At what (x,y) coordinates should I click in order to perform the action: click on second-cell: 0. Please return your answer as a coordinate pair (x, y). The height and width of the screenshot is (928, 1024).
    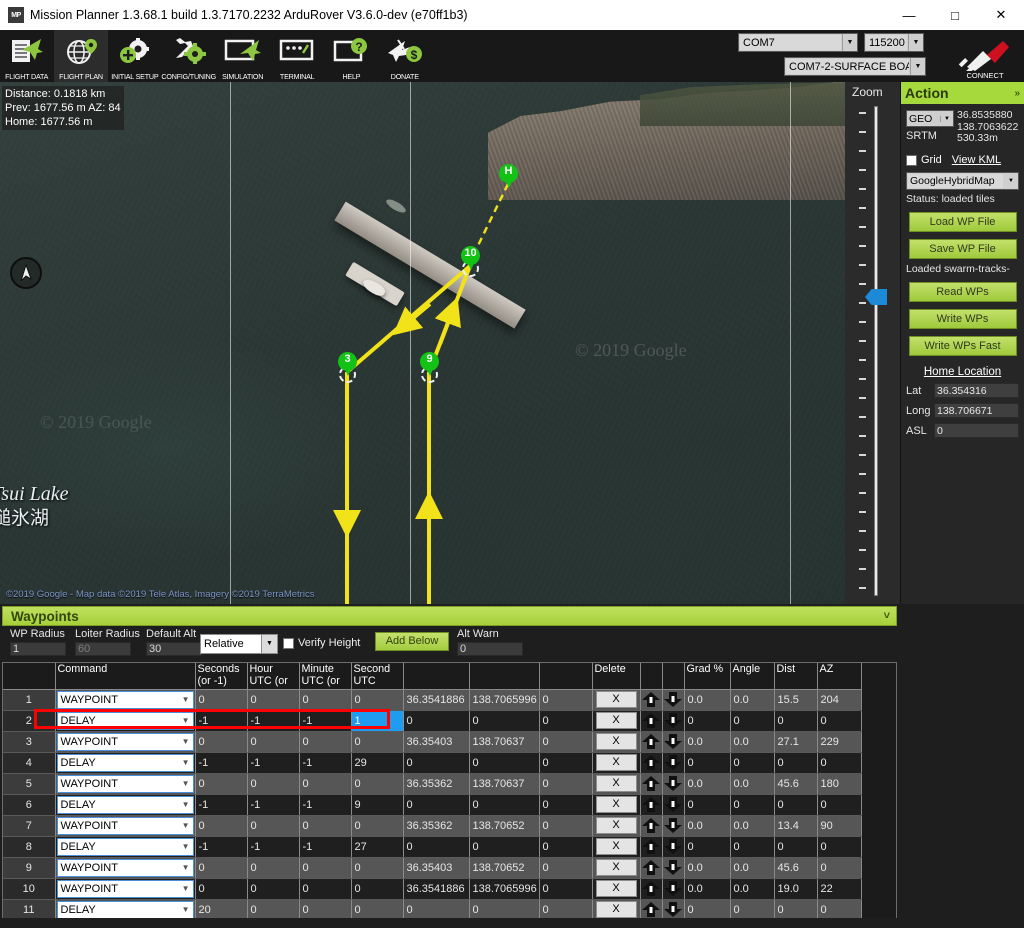
    Looking at the image, I should click on (377, 889).